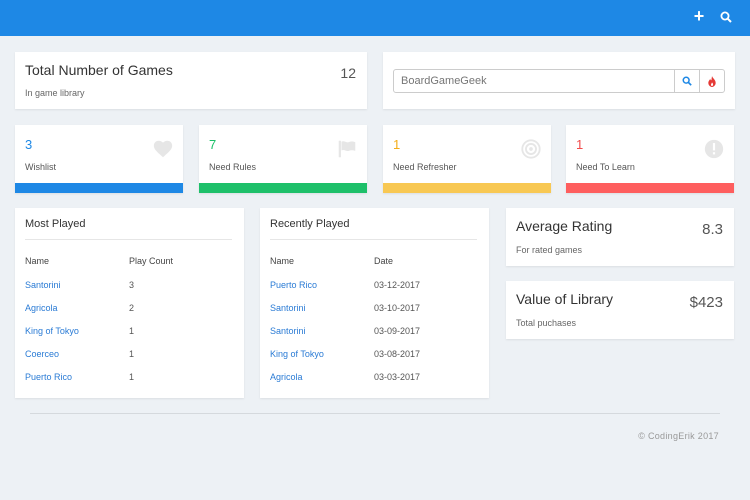  Describe the element at coordinates (384, 261) in the screenshot. I see `column-header-date: Date` at that location.